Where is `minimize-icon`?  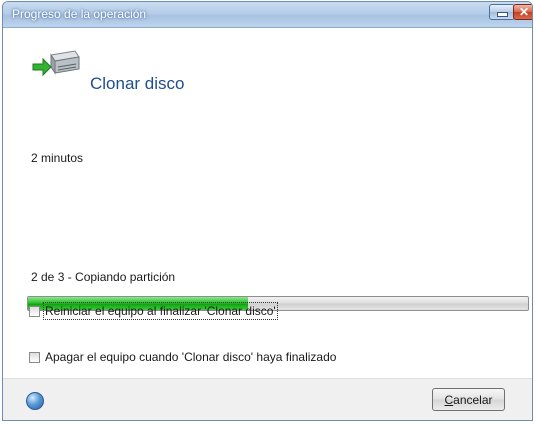
minimize-icon is located at coordinates (502, 14).